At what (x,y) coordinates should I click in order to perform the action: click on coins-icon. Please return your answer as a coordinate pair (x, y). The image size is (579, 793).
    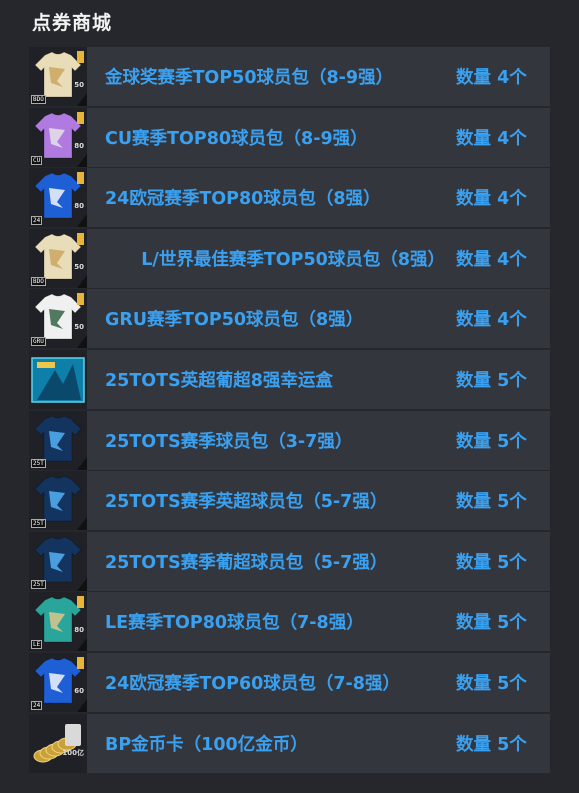
    Looking at the image, I should click on (57, 743).